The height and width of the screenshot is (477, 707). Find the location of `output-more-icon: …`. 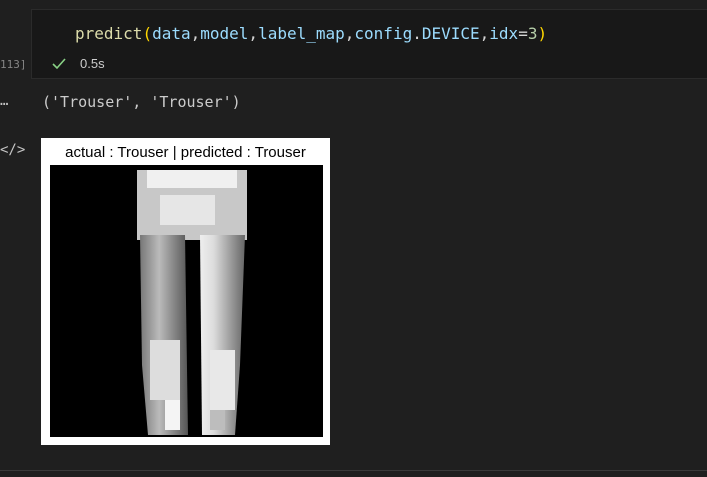

output-more-icon: … is located at coordinates (4, 101).